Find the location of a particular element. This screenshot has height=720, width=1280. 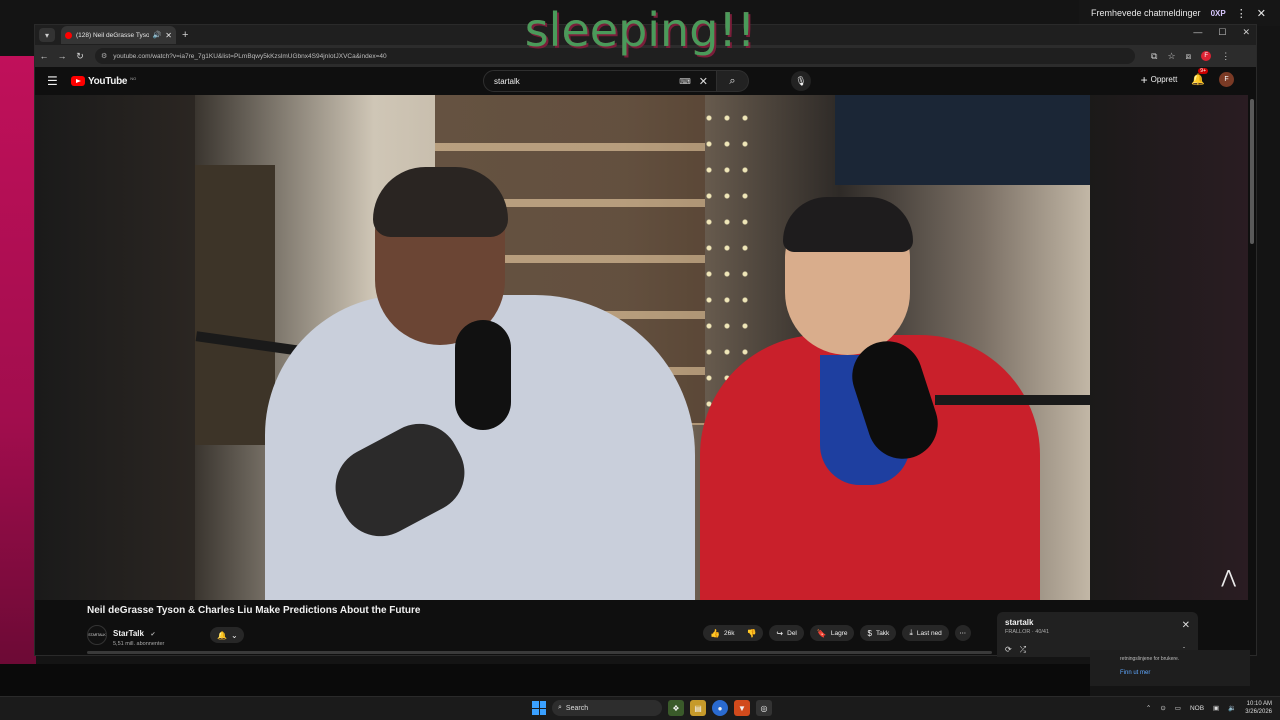

shuffle-icon: ⤮ is located at coordinates (1023, 650).